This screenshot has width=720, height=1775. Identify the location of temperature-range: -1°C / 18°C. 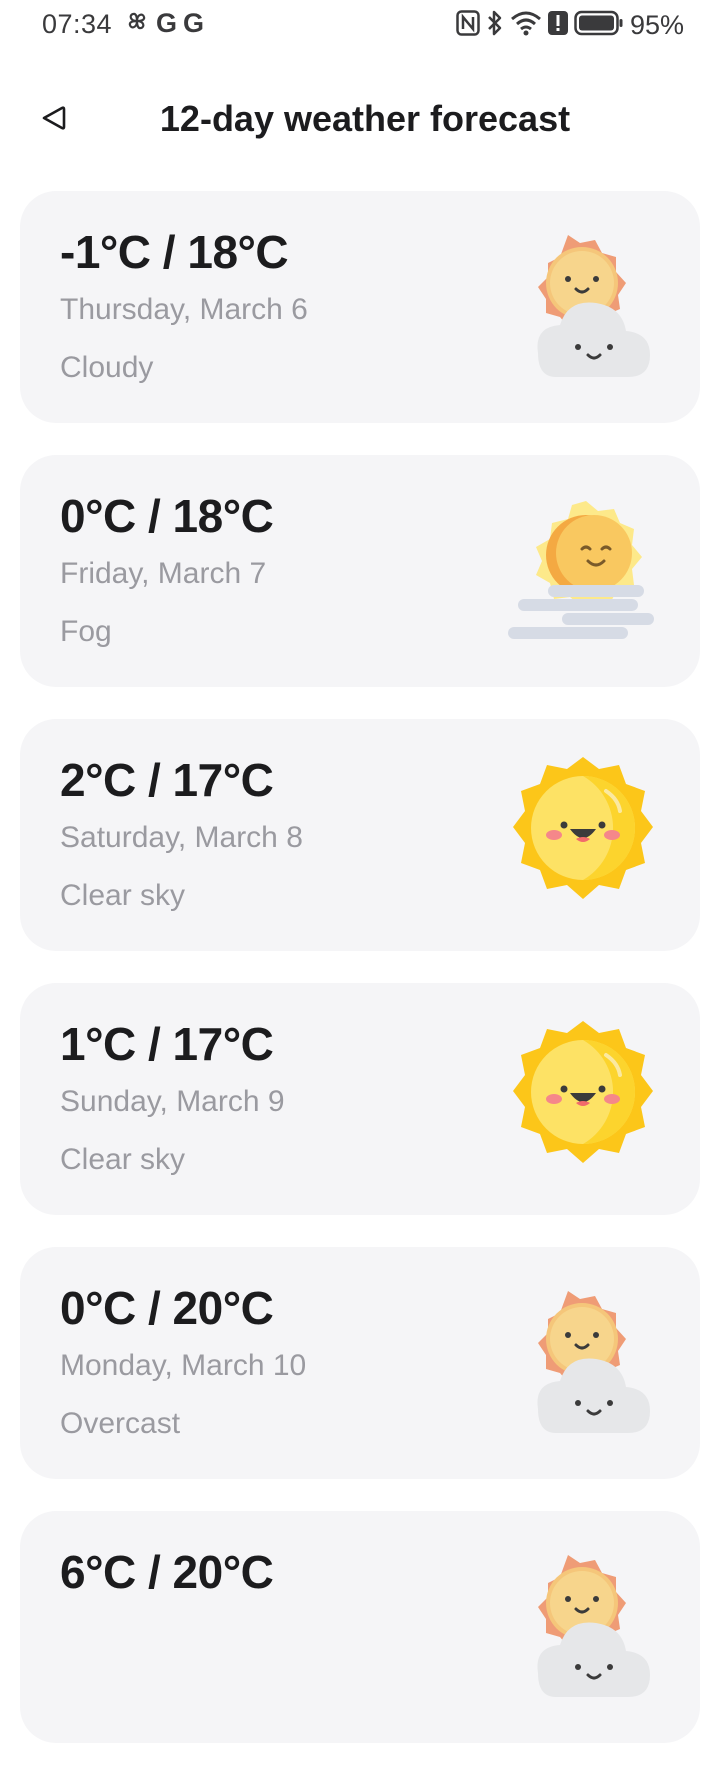
(174, 252).